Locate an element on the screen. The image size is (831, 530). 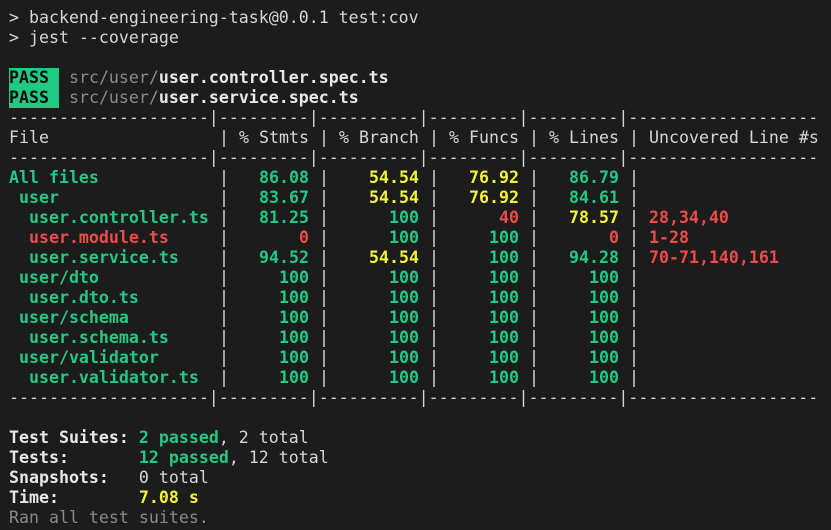
row-uncovered-lines: 70-71,140,161 is located at coordinates (714, 257).